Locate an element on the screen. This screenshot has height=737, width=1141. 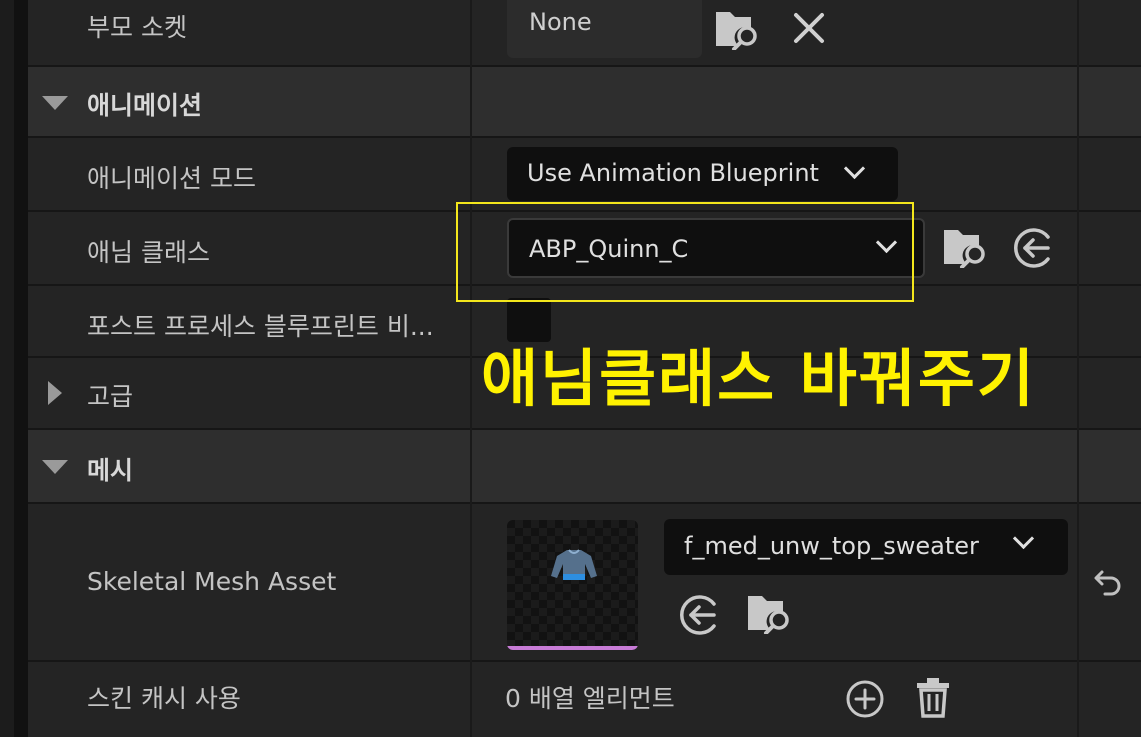
animation-mode-dropdown: Use Animation Blueprint is located at coordinates (702, 174).